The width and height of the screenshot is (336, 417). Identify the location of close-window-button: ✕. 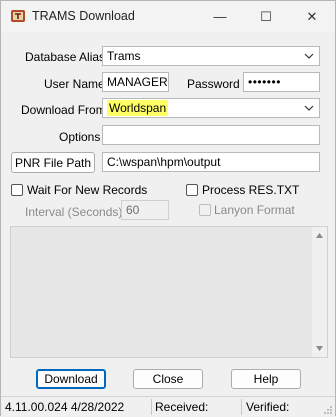
(312, 16).